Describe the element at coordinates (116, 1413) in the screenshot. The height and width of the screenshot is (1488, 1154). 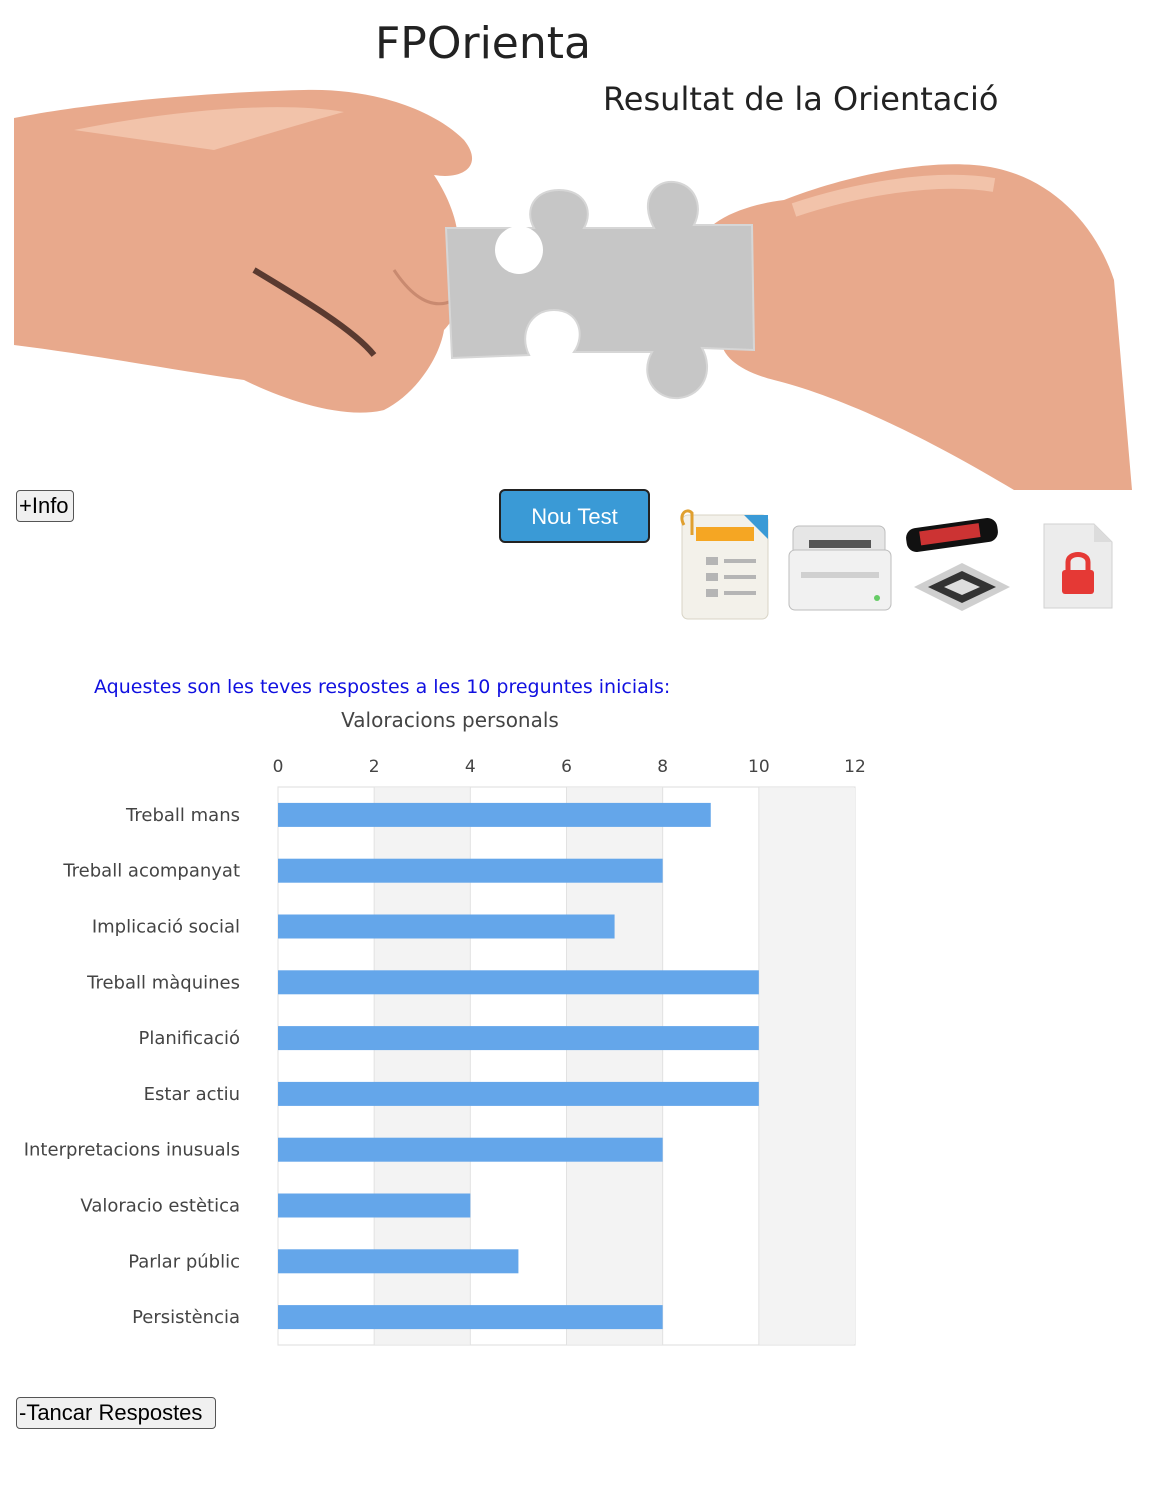
I see `close-answers-button: -Tancar Respostes` at that location.